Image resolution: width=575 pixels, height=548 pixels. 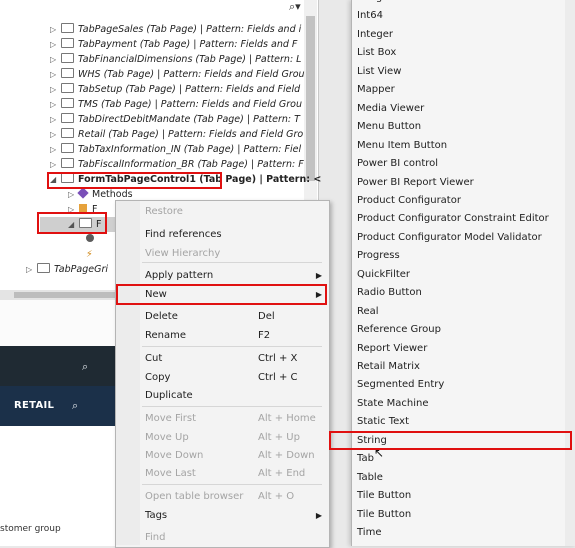 What do you see at coordinates (221, 254) in the screenshot?
I see `menu-item-view-hierarchy: View Hierarchy` at bounding box center [221, 254].